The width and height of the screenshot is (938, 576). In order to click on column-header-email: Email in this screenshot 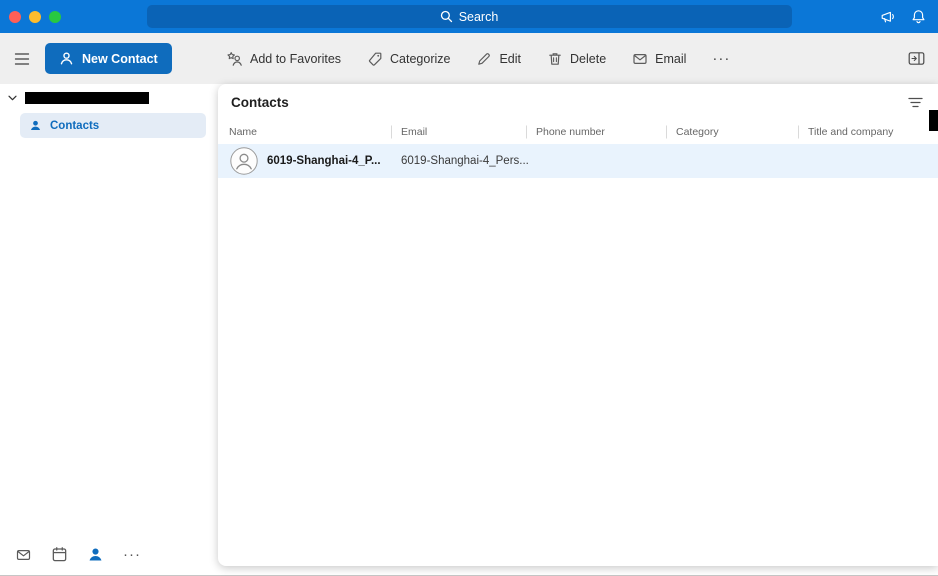, I will do `click(458, 132)`.